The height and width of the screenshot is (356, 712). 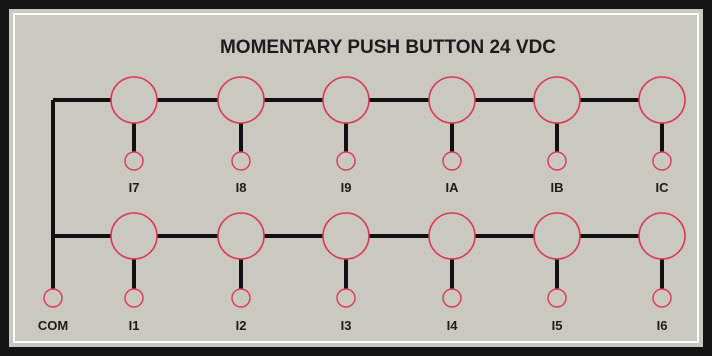 What do you see at coordinates (241, 187) in the screenshot?
I see `input-label-i8: I8` at bounding box center [241, 187].